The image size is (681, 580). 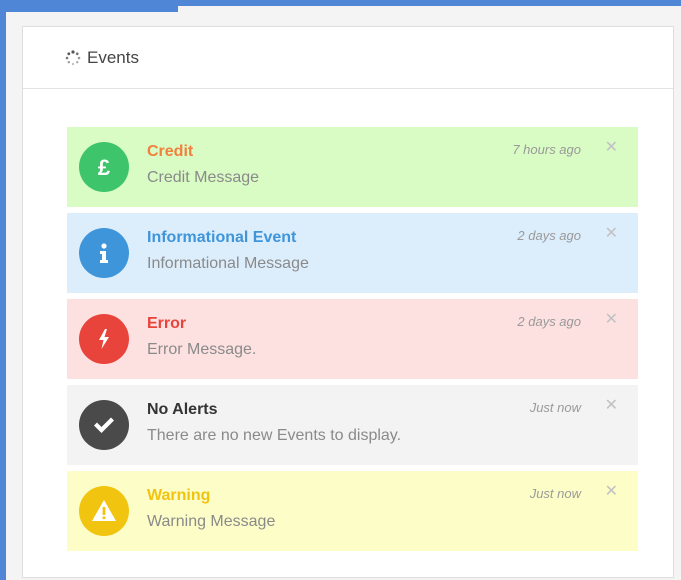 What do you see at coordinates (352, 339) in the screenshot?
I see `event-item-error: Error Error Message. 2 days ago ✕` at bounding box center [352, 339].